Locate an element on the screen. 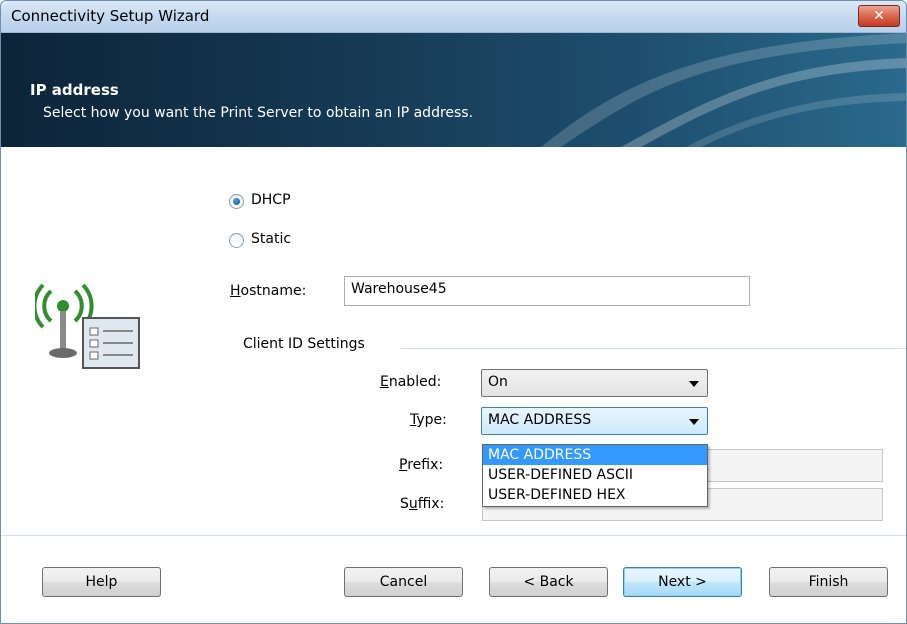 The width and height of the screenshot is (907, 624). enabled-select-value: On is located at coordinates (498, 382).